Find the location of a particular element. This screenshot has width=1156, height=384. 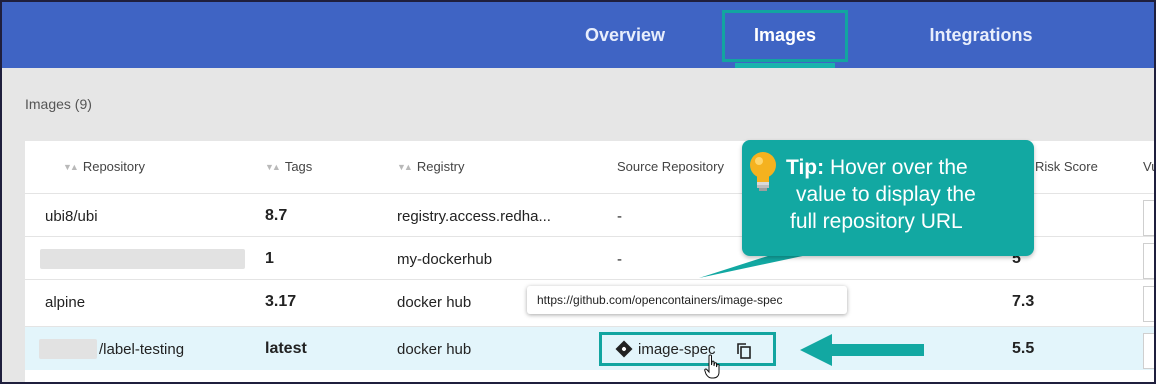

repository-name-suffix: /label-testing is located at coordinates (142, 349).